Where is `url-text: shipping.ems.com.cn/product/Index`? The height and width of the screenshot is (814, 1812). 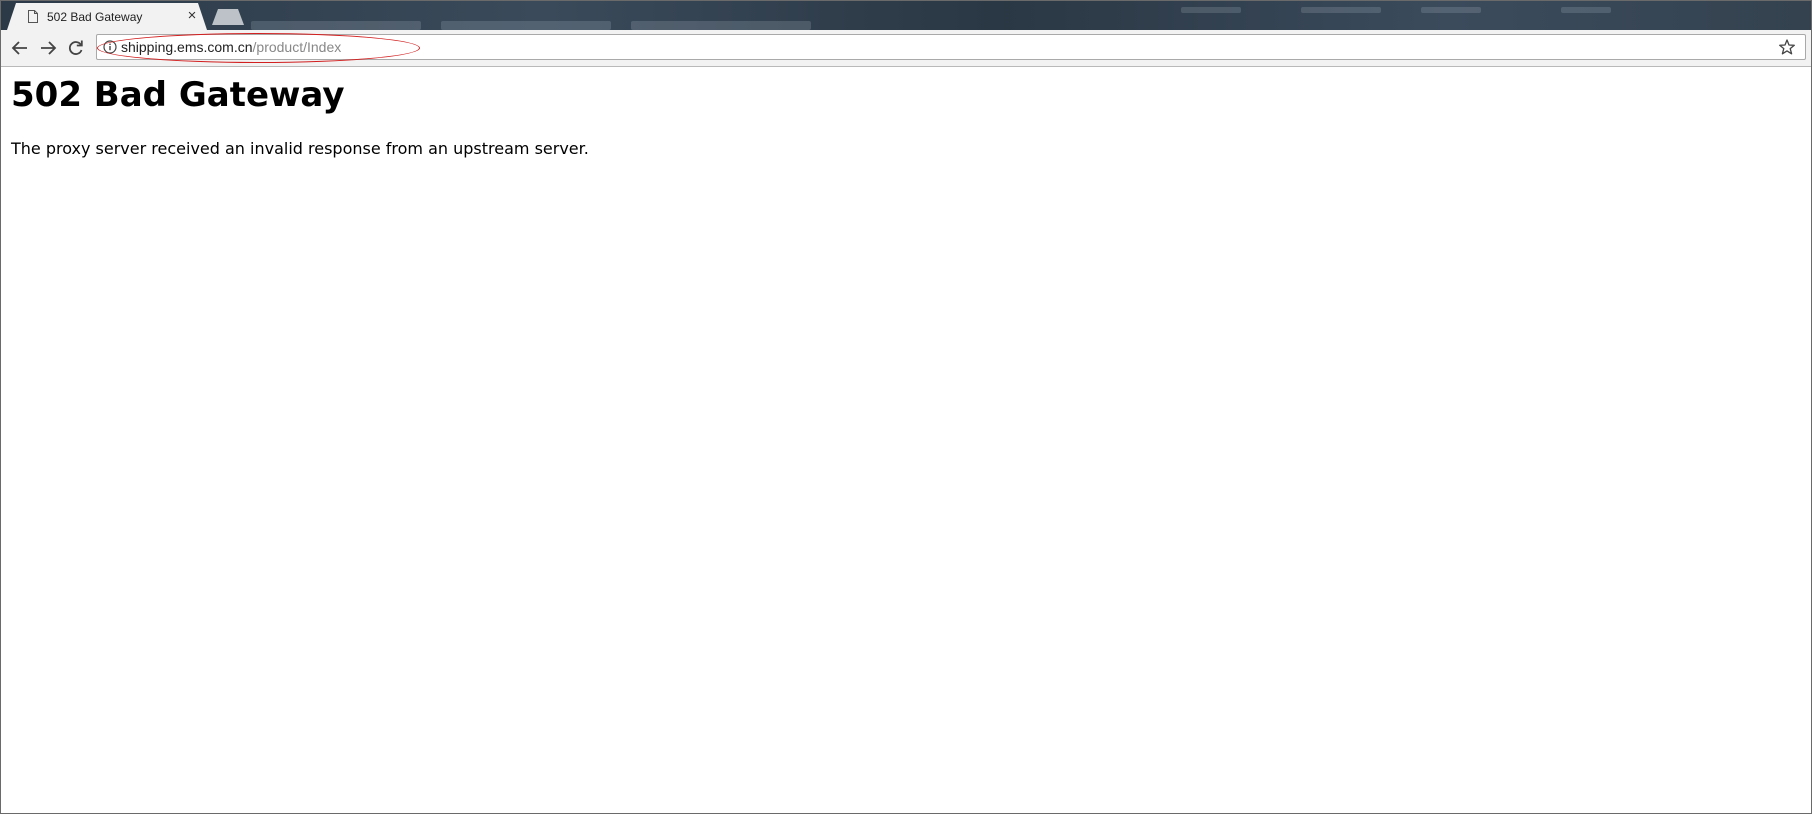 url-text: shipping.ems.com.cn/product/Index is located at coordinates (231, 47).